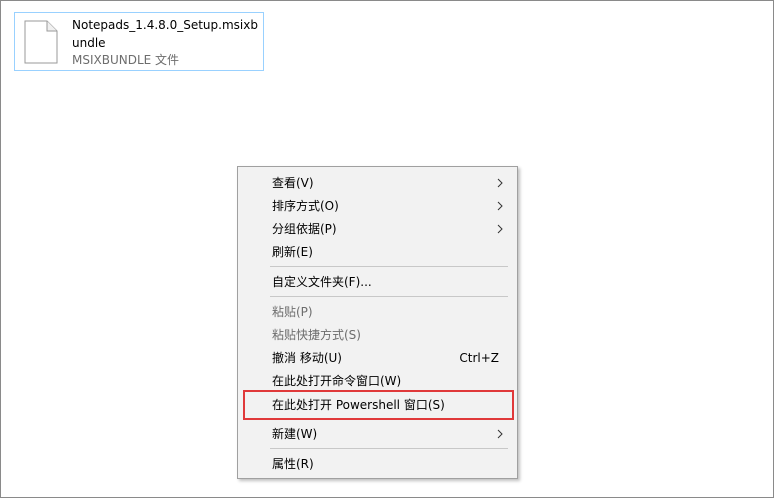 The width and height of the screenshot is (774, 498). Describe the element at coordinates (377, 206) in the screenshot. I see `menu-item-sort: 排序方式(O)` at that location.